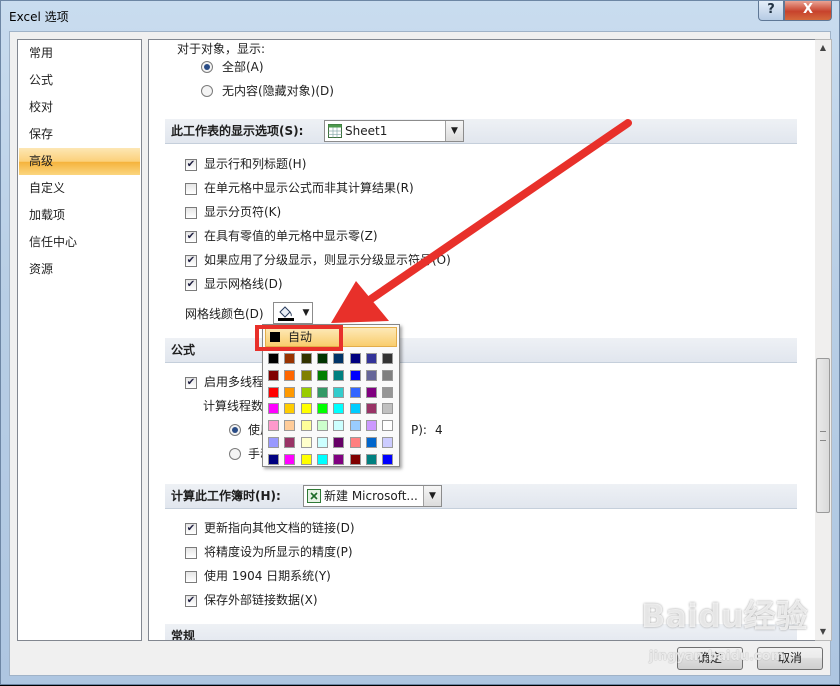  What do you see at coordinates (481, 221) in the screenshot?
I see `annotation-arrow` at bounding box center [481, 221].